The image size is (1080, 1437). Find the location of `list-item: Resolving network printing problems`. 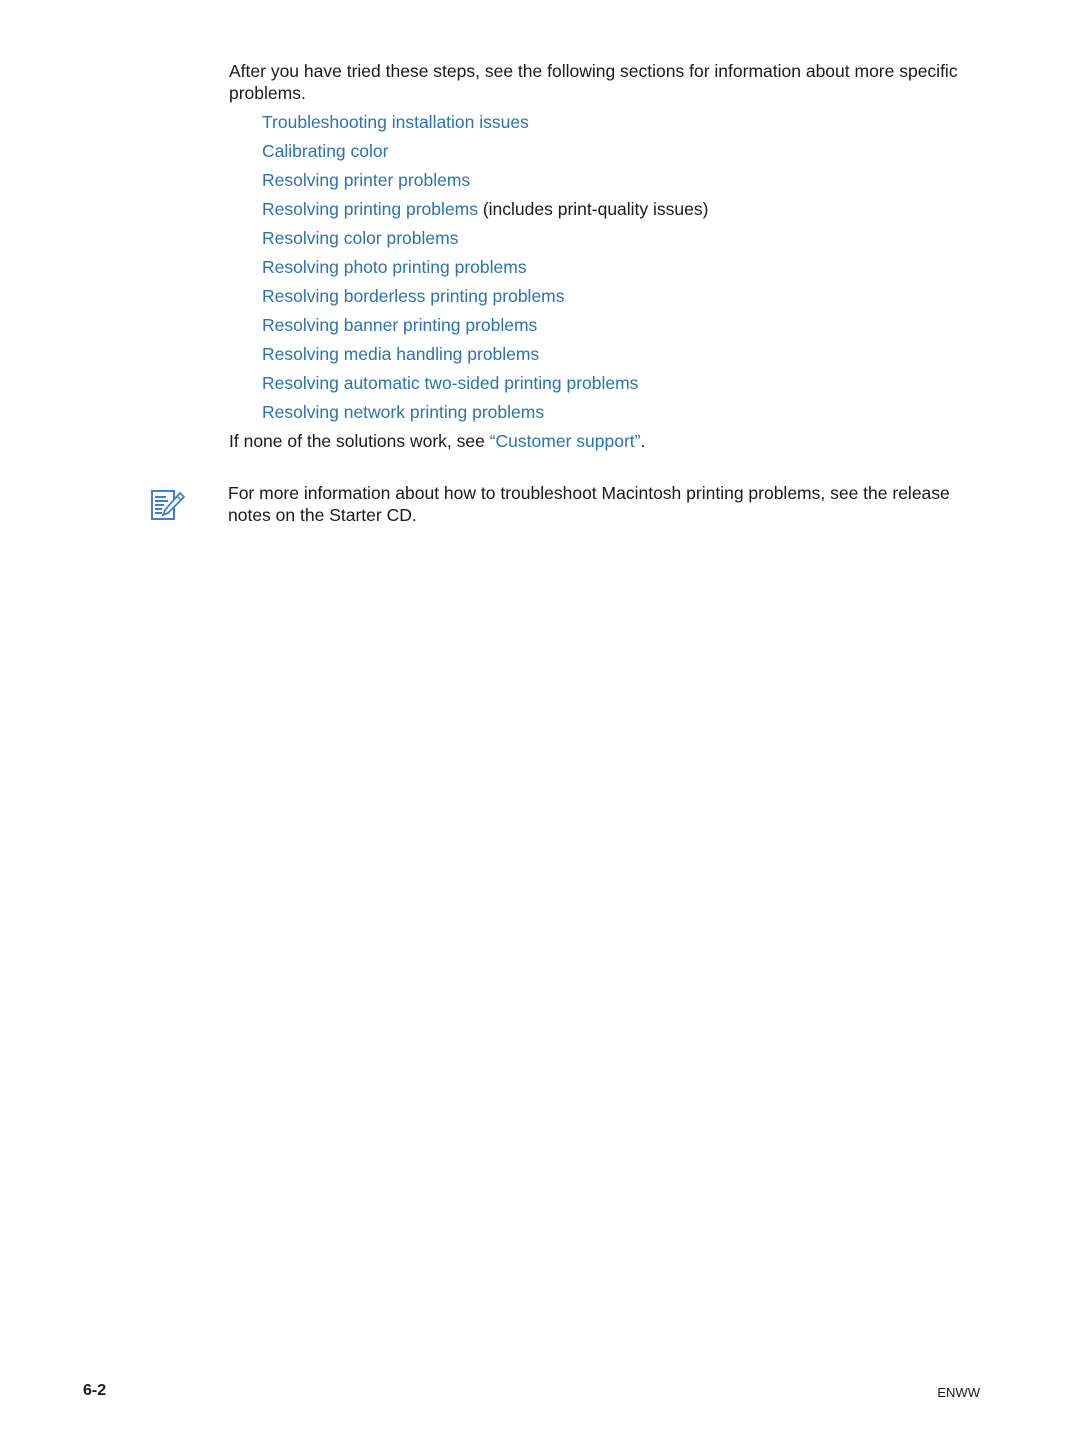

list-item: Resolving network printing problems is located at coordinates (485, 415).